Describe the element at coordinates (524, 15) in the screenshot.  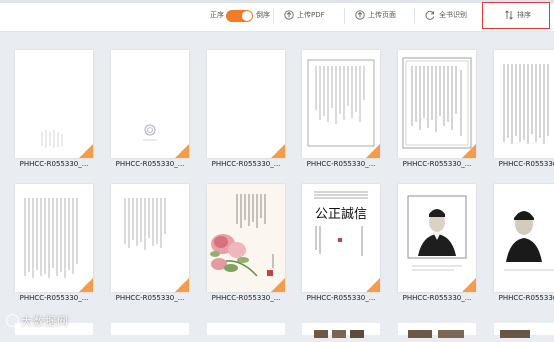
I see `sort-button: 排序` at that location.